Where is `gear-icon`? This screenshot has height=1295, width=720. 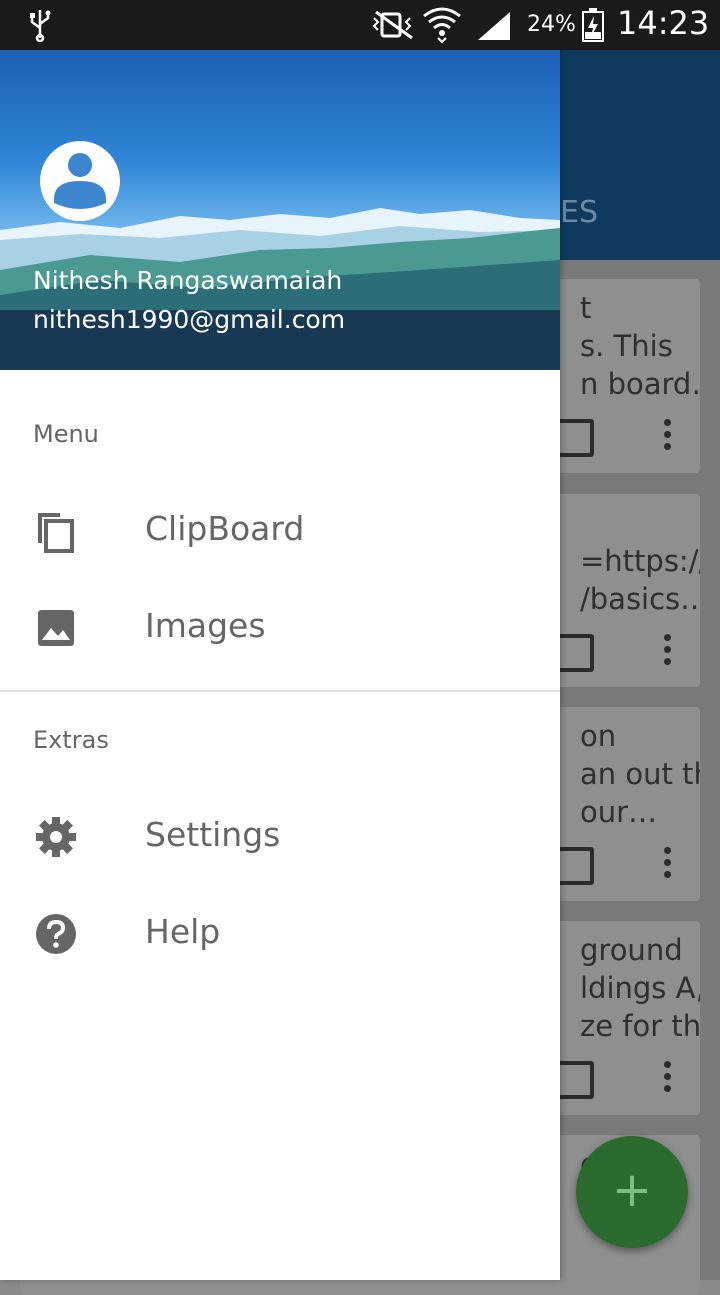
gear-icon is located at coordinates (56, 837).